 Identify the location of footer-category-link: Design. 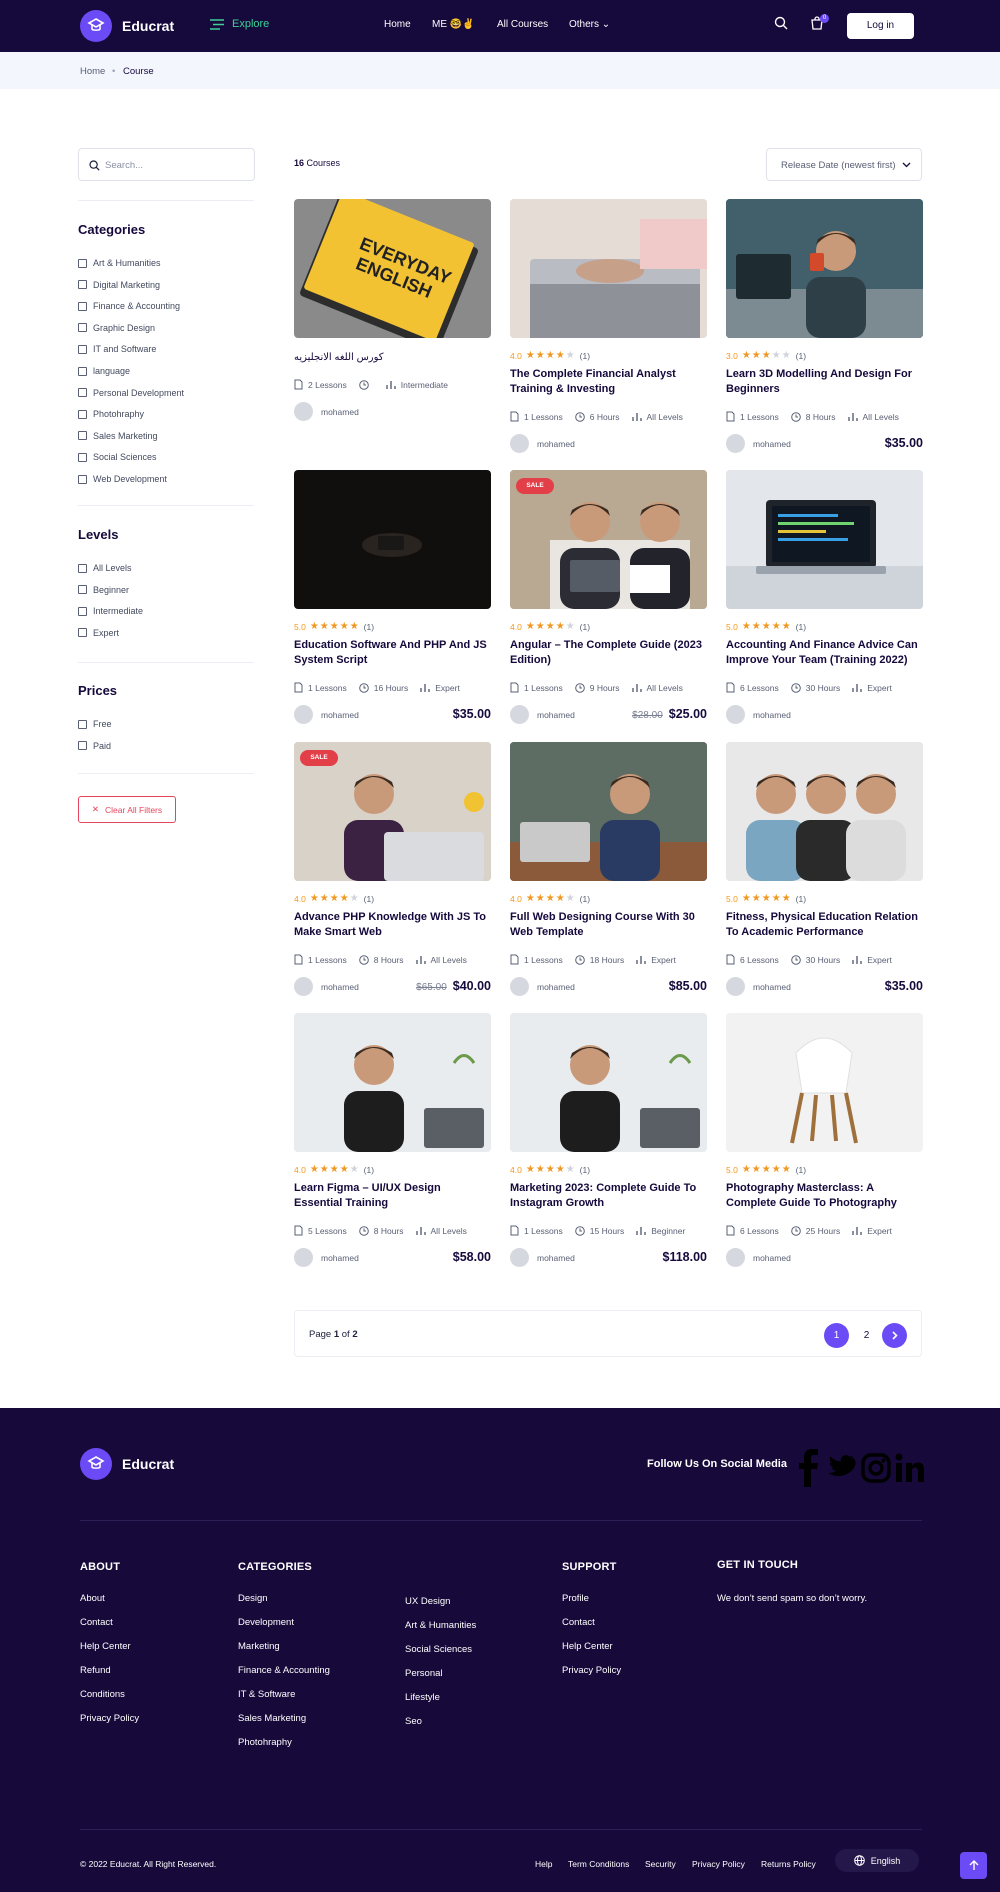
(253, 1598).